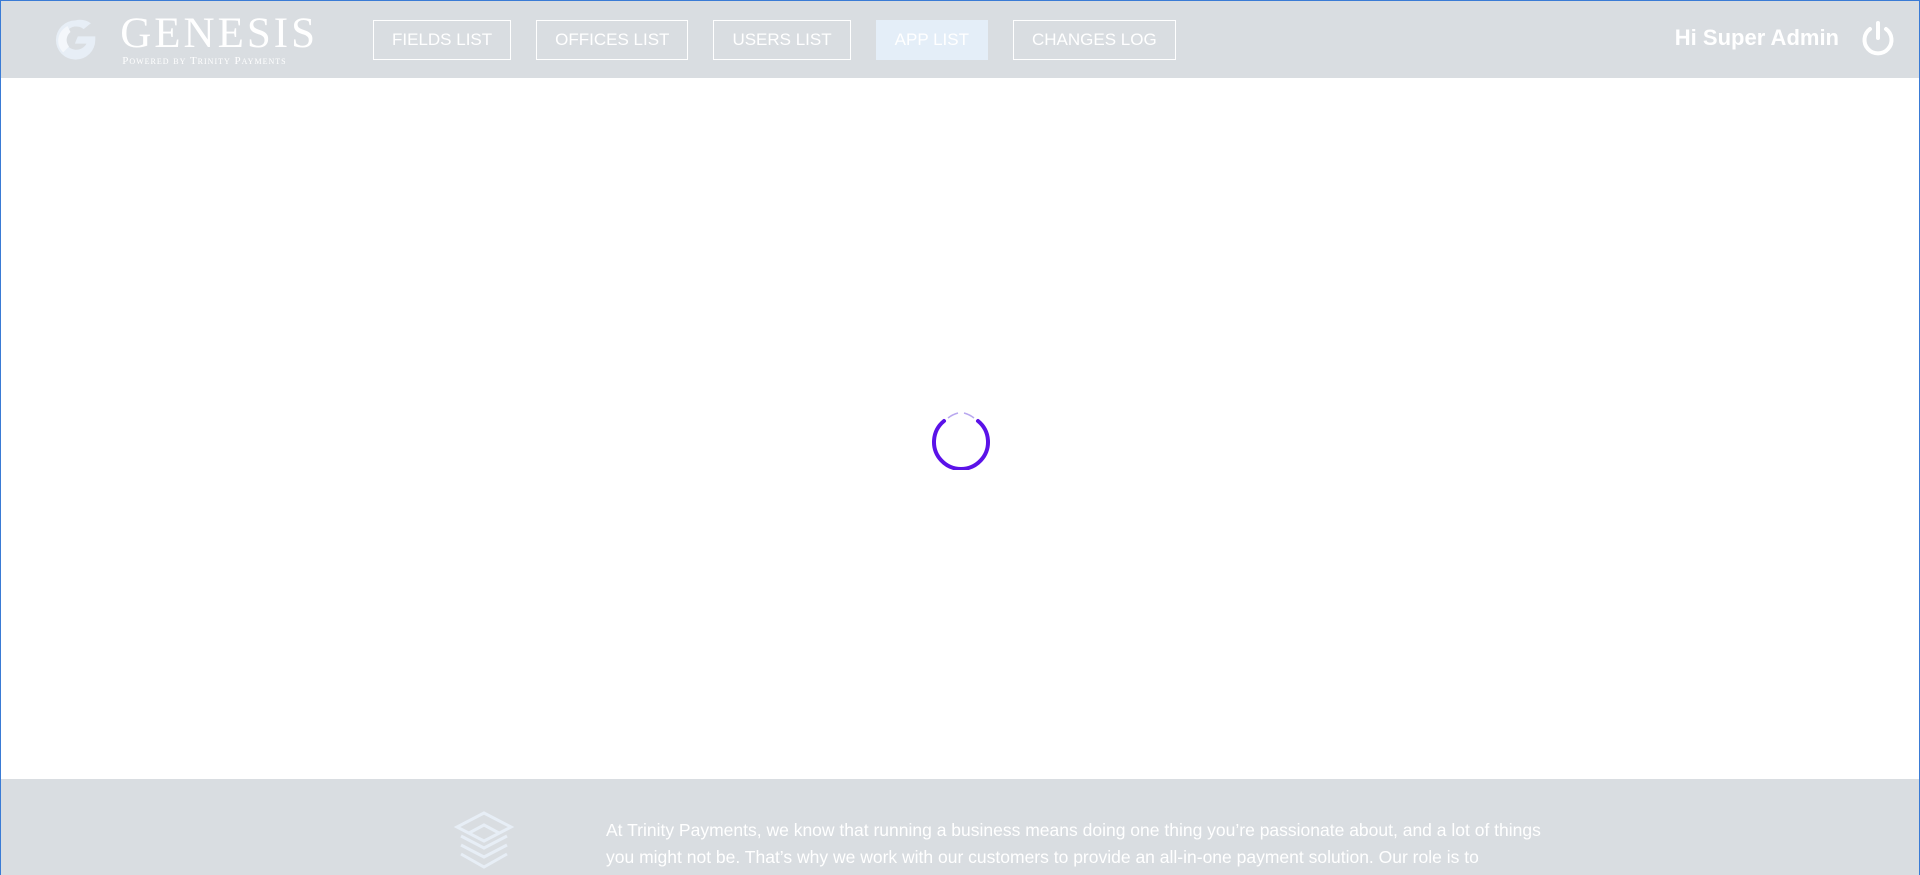  I want to click on nav-app-list-button: APP LIST, so click(931, 40).